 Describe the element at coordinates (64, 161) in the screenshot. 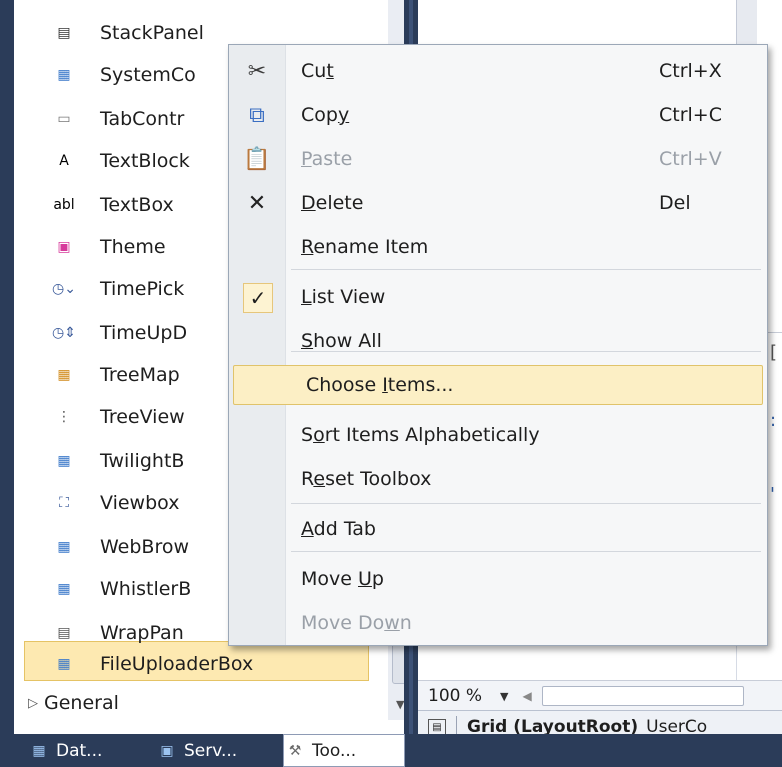

I see `textblock-icon: A` at that location.